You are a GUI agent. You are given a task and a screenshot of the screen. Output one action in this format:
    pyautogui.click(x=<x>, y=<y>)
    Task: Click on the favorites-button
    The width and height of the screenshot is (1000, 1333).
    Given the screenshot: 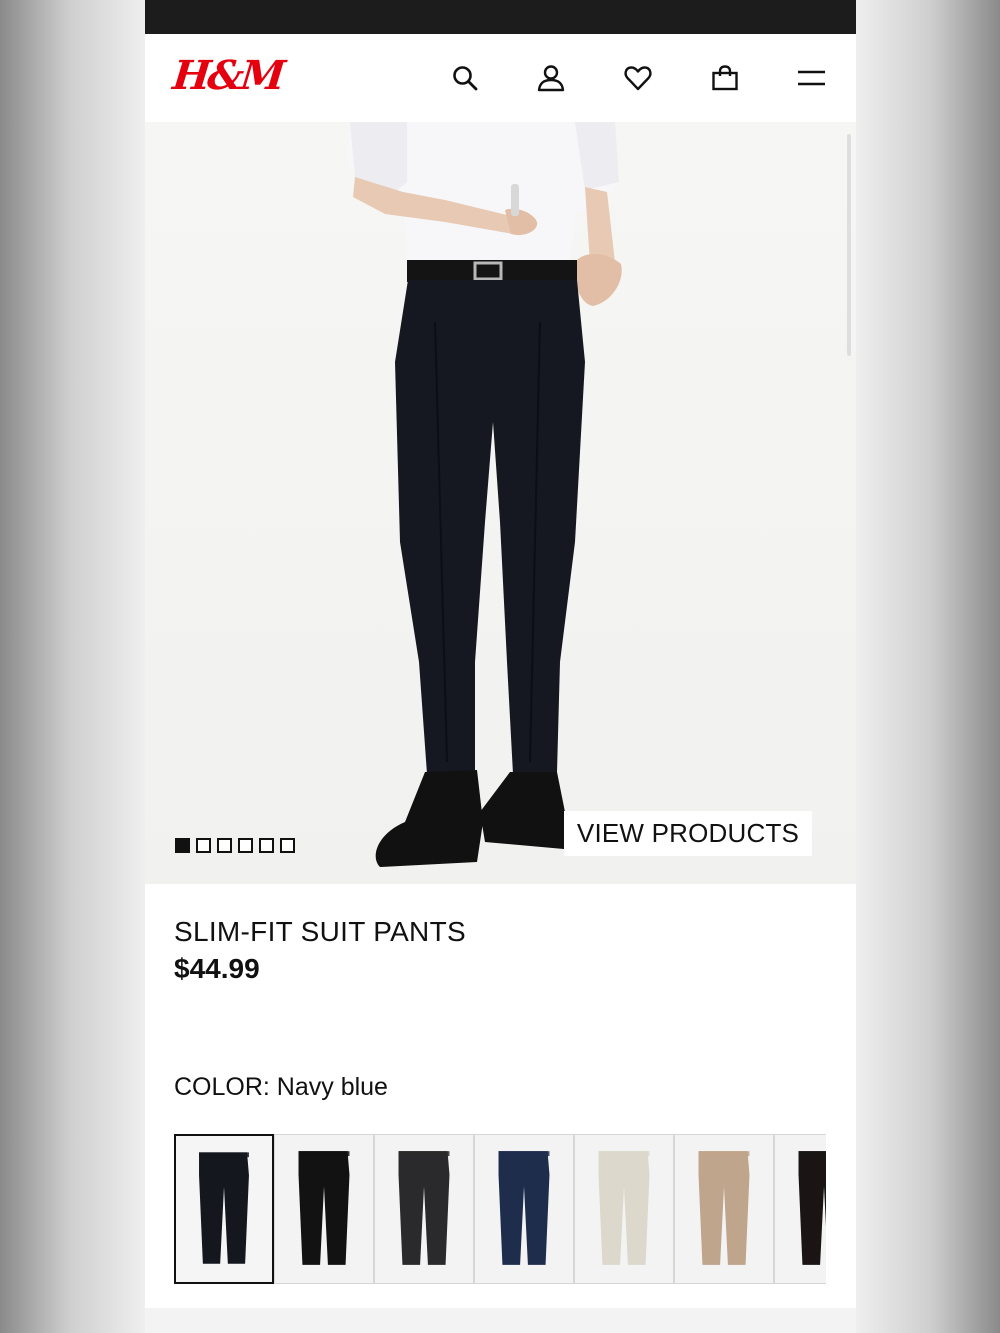 What is the action you would take?
    pyautogui.click(x=638, y=78)
    